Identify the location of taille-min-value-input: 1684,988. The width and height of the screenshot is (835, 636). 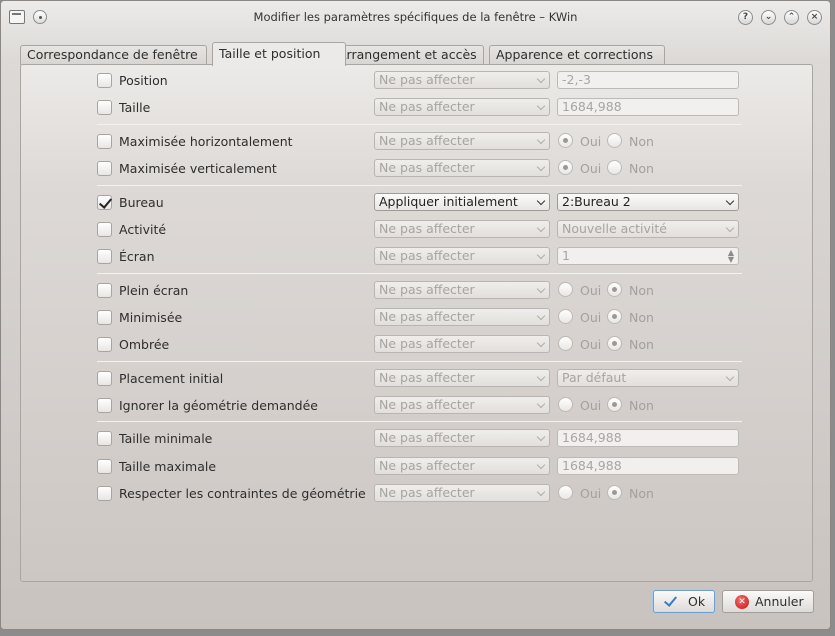
(648, 438).